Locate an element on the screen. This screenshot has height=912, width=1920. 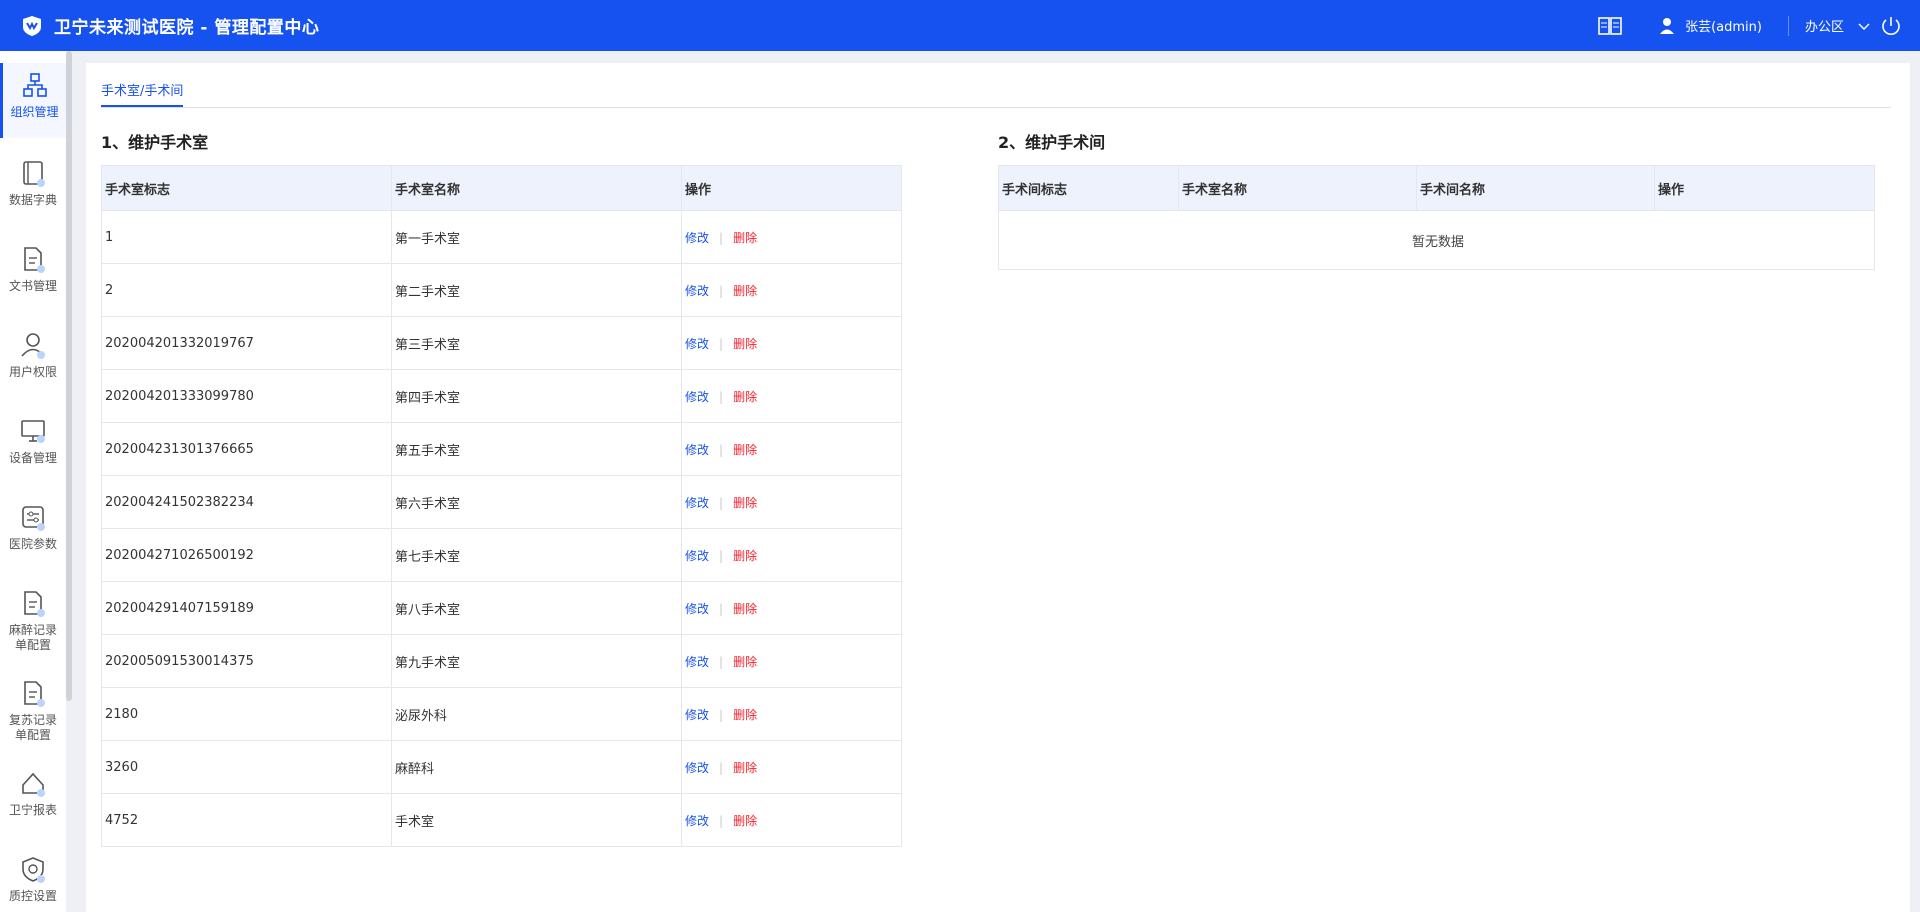
table-row: 1 第一手术室 修改 | 删除 is located at coordinates (501, 237).